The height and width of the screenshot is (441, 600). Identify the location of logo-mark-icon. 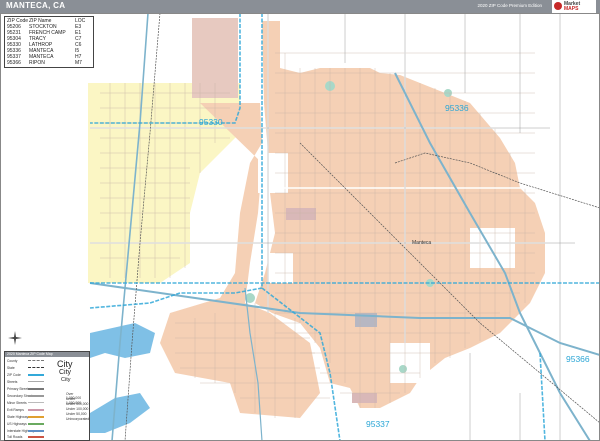
(558, 6).